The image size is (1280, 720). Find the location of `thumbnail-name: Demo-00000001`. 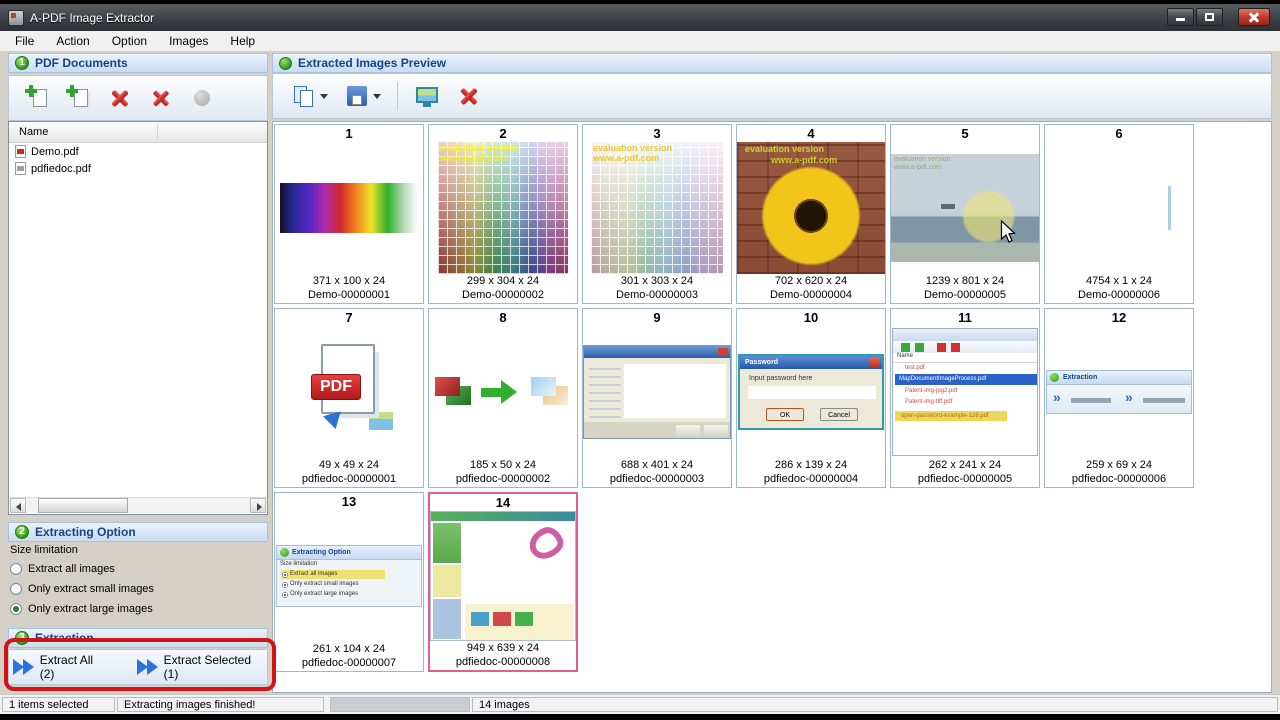

thumbnail-name: Demo-00000001 is located at coordinates (349, 295).